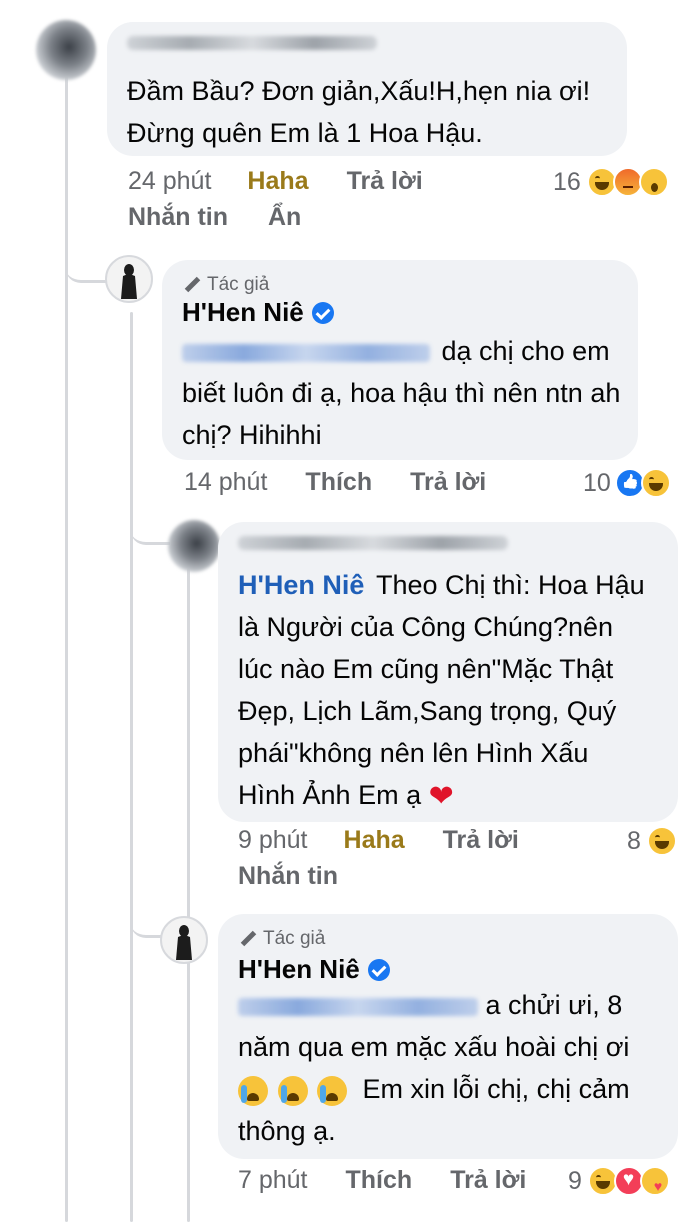 The width and height of the screenshot is (700, 1222). What do you see at coordinates (401, 393) in the screenshot?
I see `reply-text-line: biết luôn đi ạ, hoa hậu thì nên ntn ah` at bounding box center [401, 393].